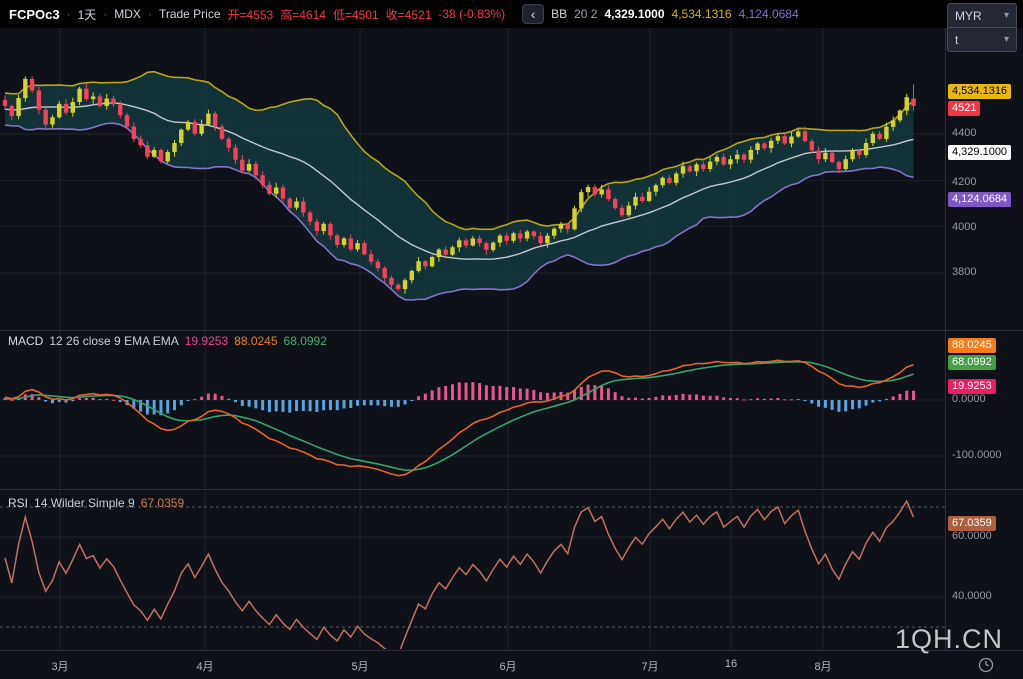 Image resolution: width=1023 pixels, height=679 pixels. What do you see at coordinates (303, 14) in the screenshot?
I see `high-value: 高=4614` at bounding box center [303, 14].